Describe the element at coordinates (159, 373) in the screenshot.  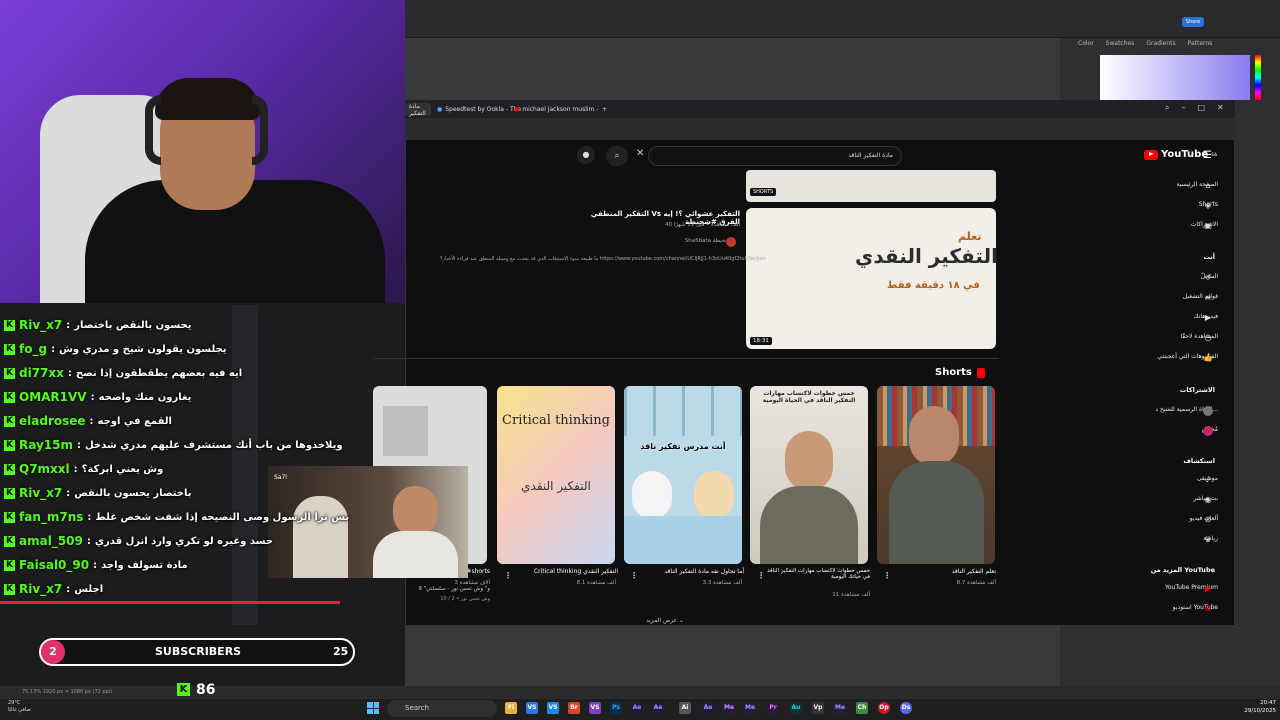
I see `chat-text: ايه فيه بعضهم يطقطقون إذا نصح` at that location.